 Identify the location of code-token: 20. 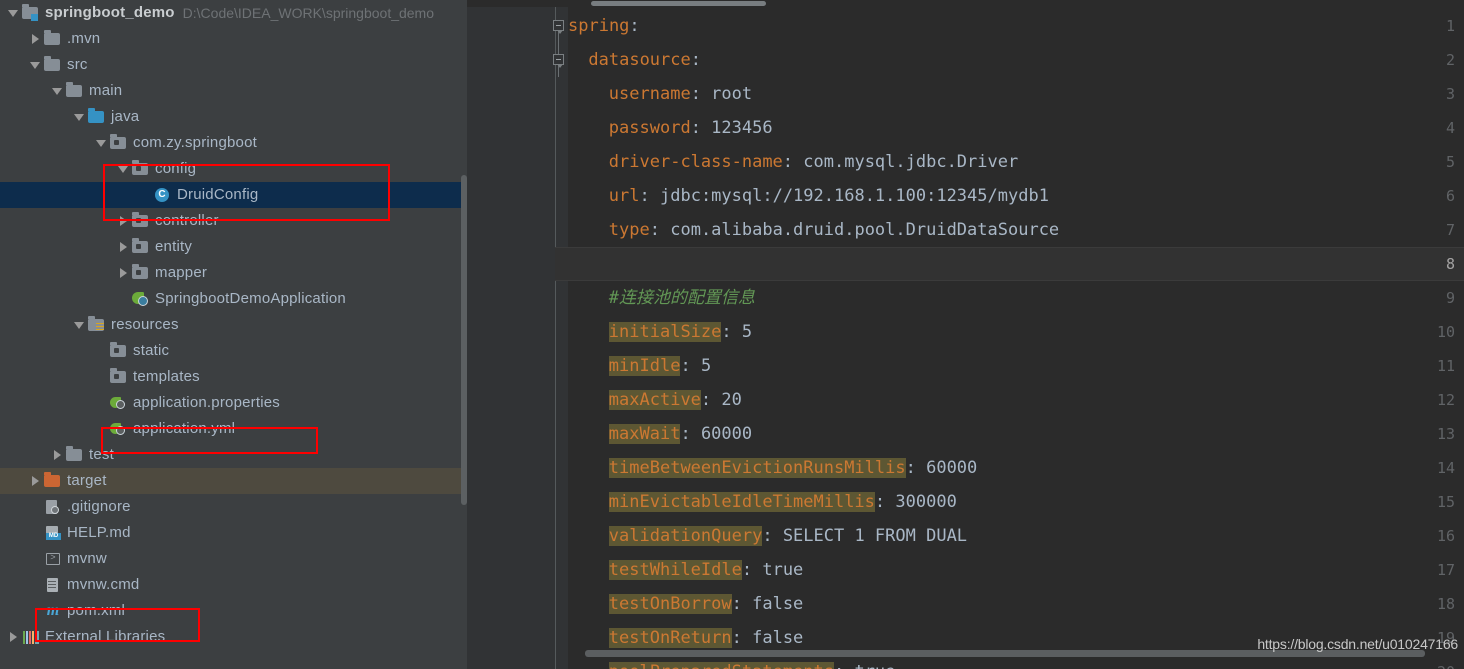
(731, 400).